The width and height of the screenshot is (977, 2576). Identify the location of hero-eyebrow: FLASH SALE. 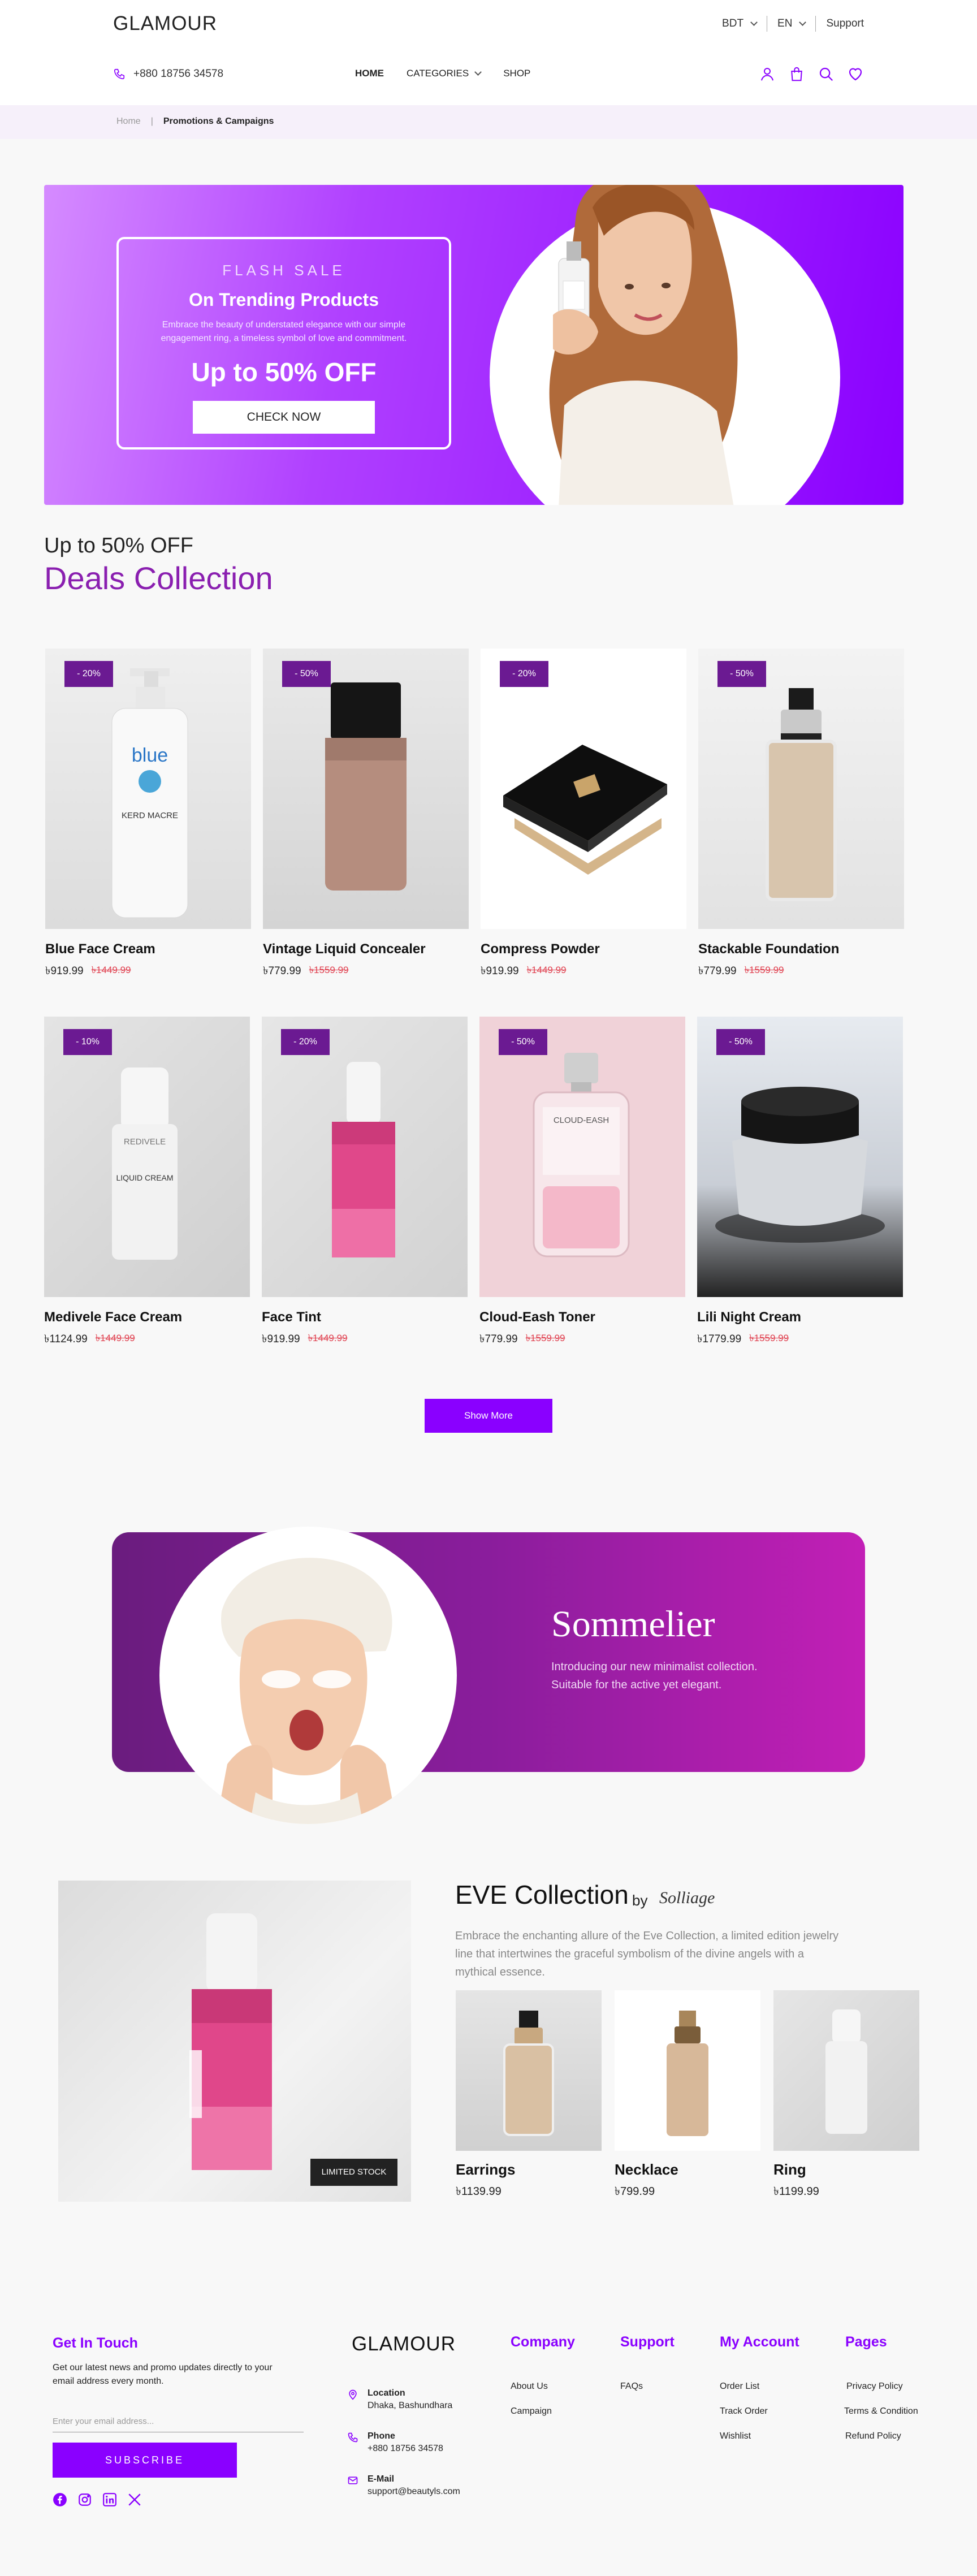
(283, 270).